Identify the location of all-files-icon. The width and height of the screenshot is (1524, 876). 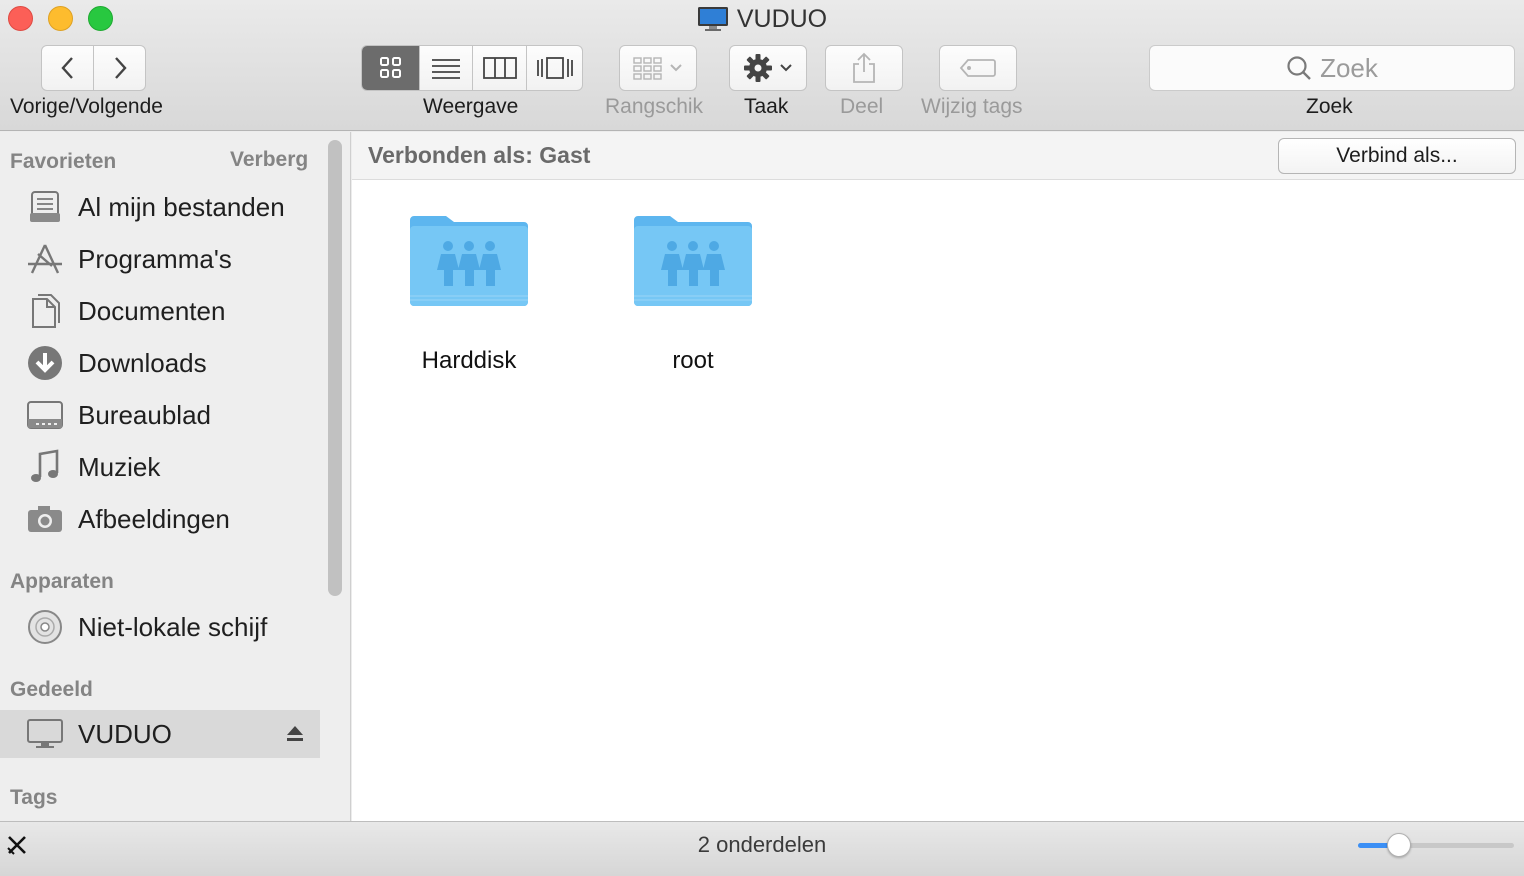
(45, 207).